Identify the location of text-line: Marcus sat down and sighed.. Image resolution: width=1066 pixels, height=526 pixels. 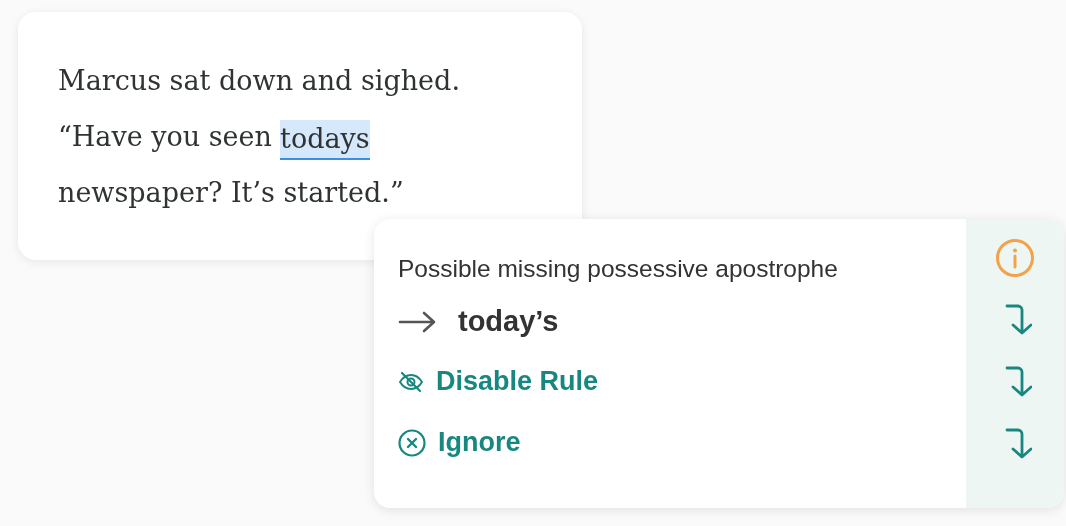
(259, 81).